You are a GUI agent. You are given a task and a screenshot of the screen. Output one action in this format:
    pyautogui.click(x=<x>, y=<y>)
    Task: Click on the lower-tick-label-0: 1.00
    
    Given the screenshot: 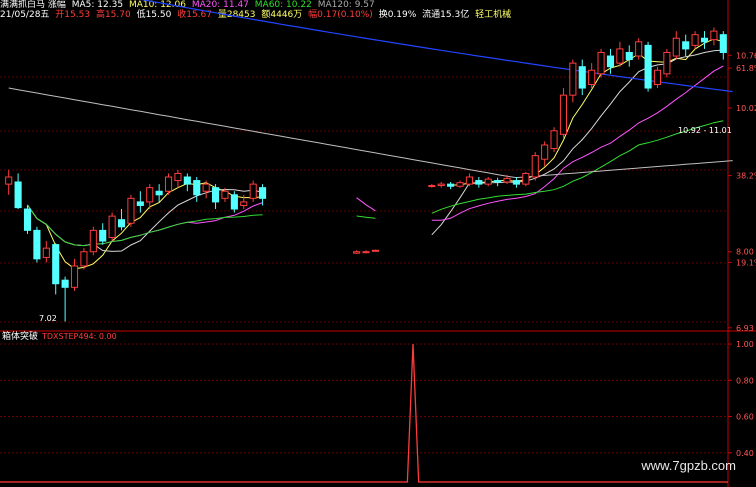 What is the action you would take?
    pyautogui.click(x=745, y=344)
    